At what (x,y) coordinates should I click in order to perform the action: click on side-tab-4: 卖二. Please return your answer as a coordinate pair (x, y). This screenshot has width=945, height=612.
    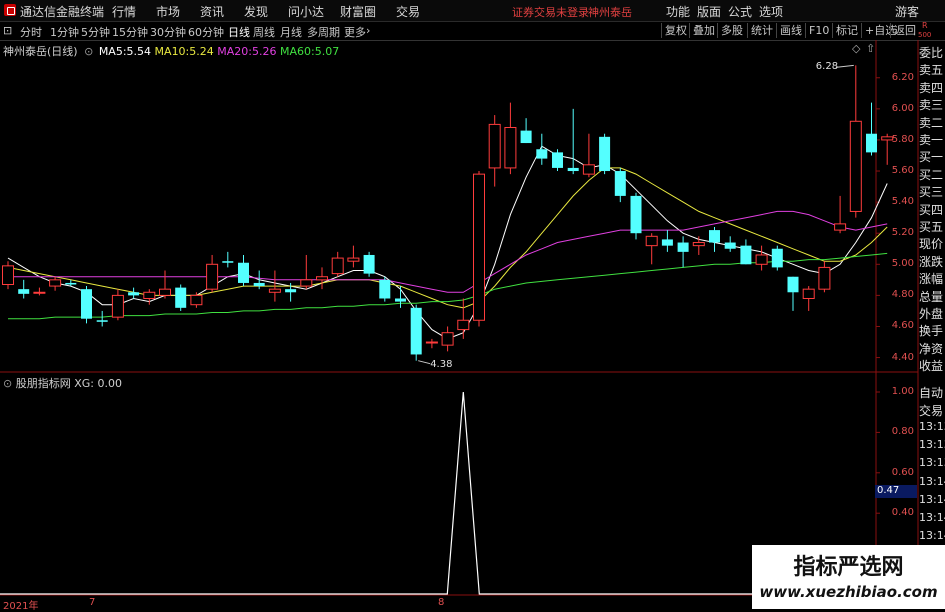
    Looking at the image, I should click on (932, 122).